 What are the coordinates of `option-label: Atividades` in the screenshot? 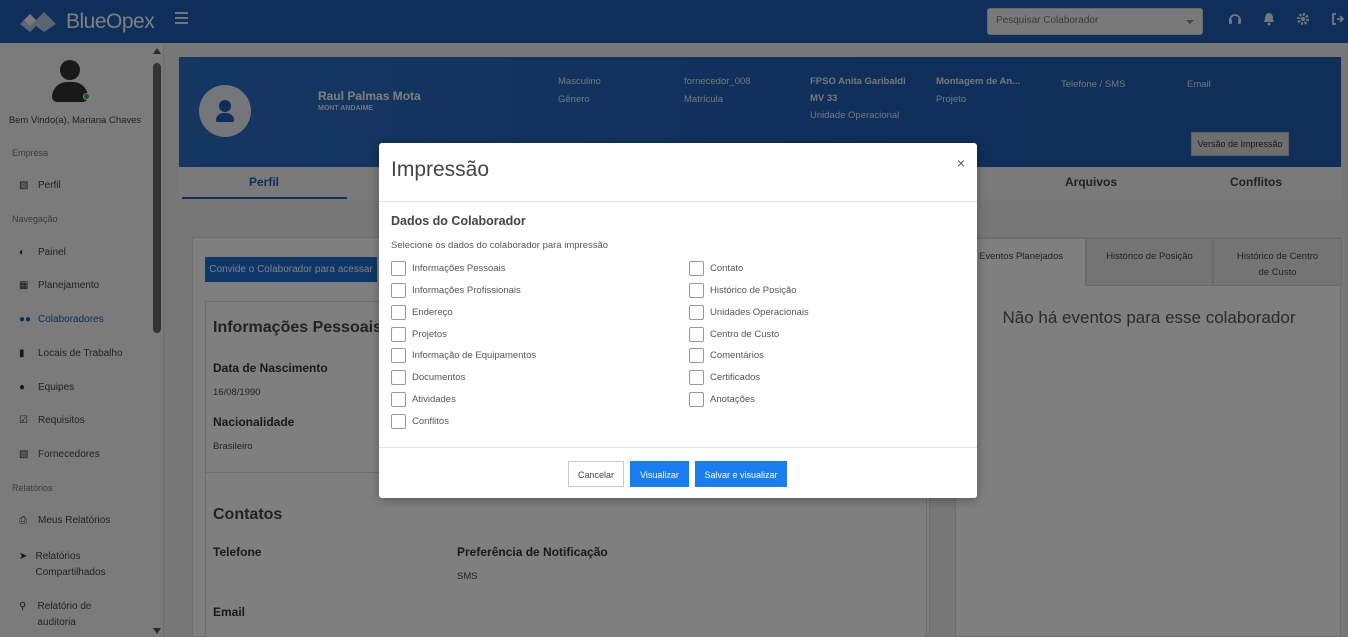 It's located at (434, 399).